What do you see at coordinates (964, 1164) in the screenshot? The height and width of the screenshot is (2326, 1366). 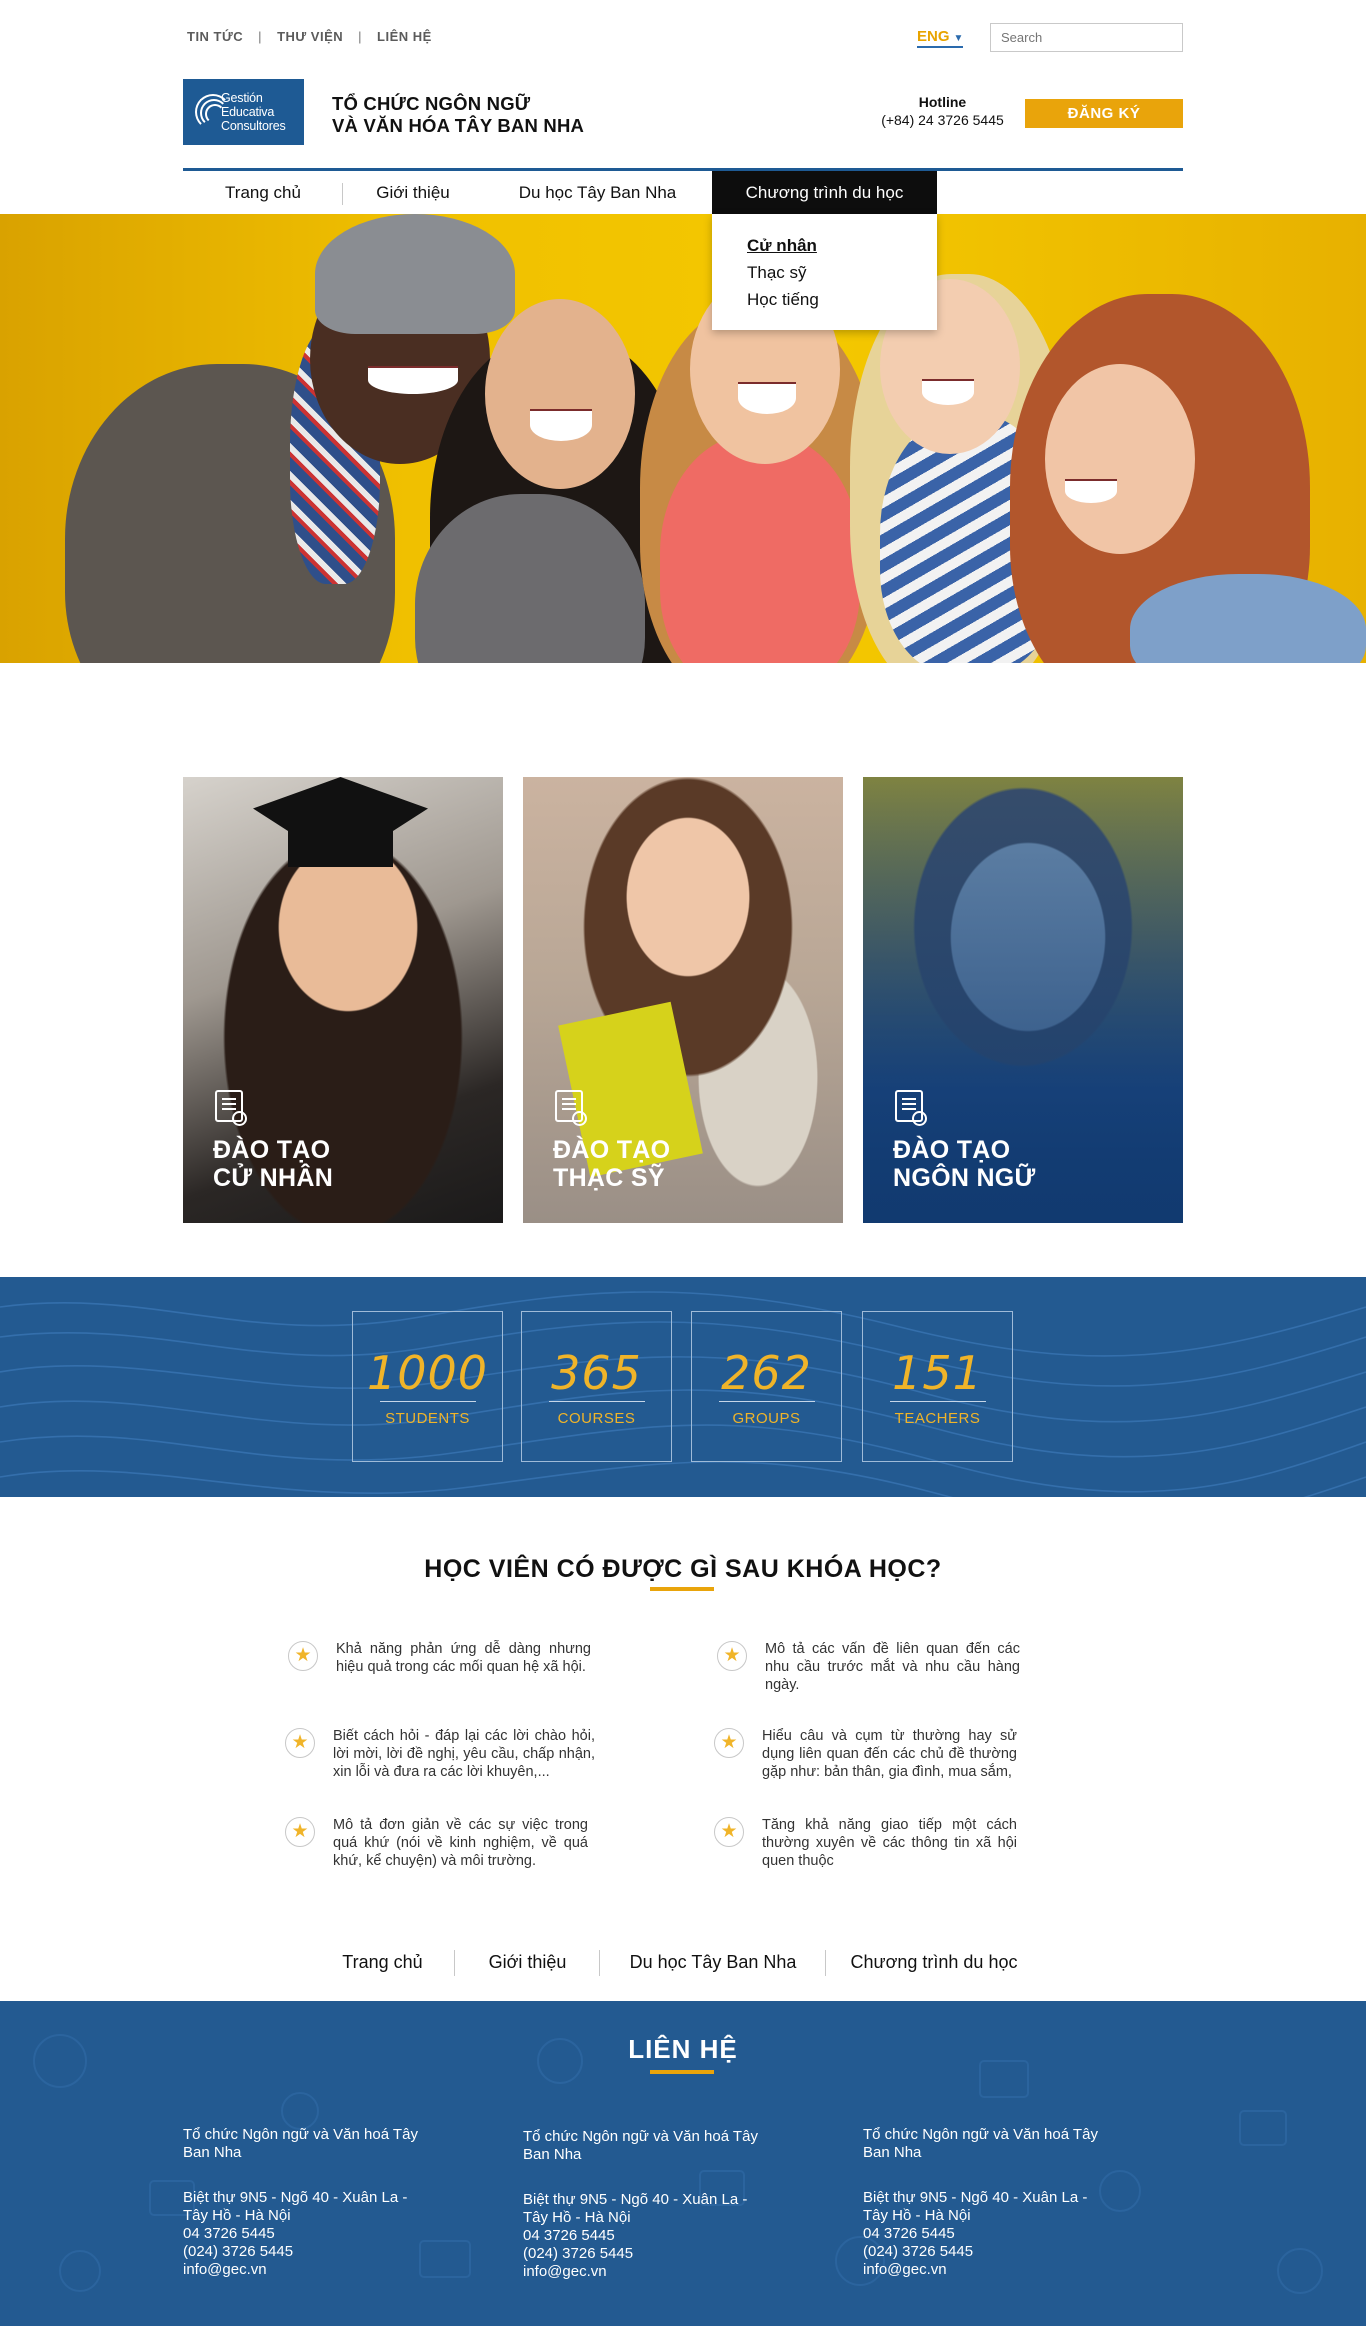 I see `card-title: ĐÀO TẠO NGÔN NGỮ` at bounding box center [964, 1164].